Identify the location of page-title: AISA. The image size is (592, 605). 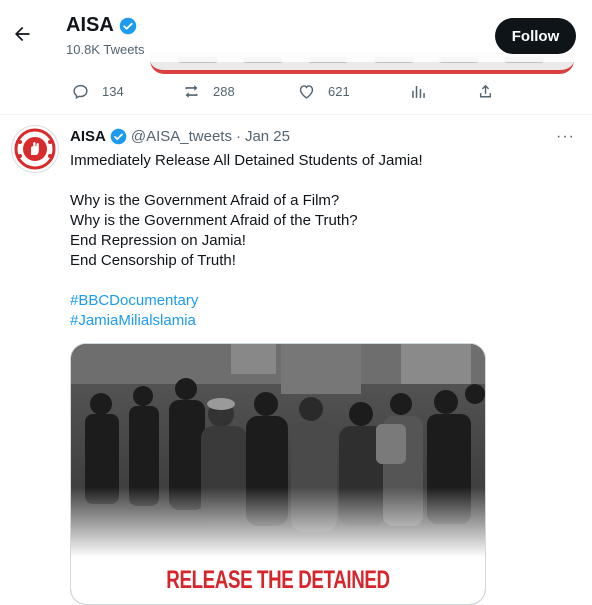
(90, 25).